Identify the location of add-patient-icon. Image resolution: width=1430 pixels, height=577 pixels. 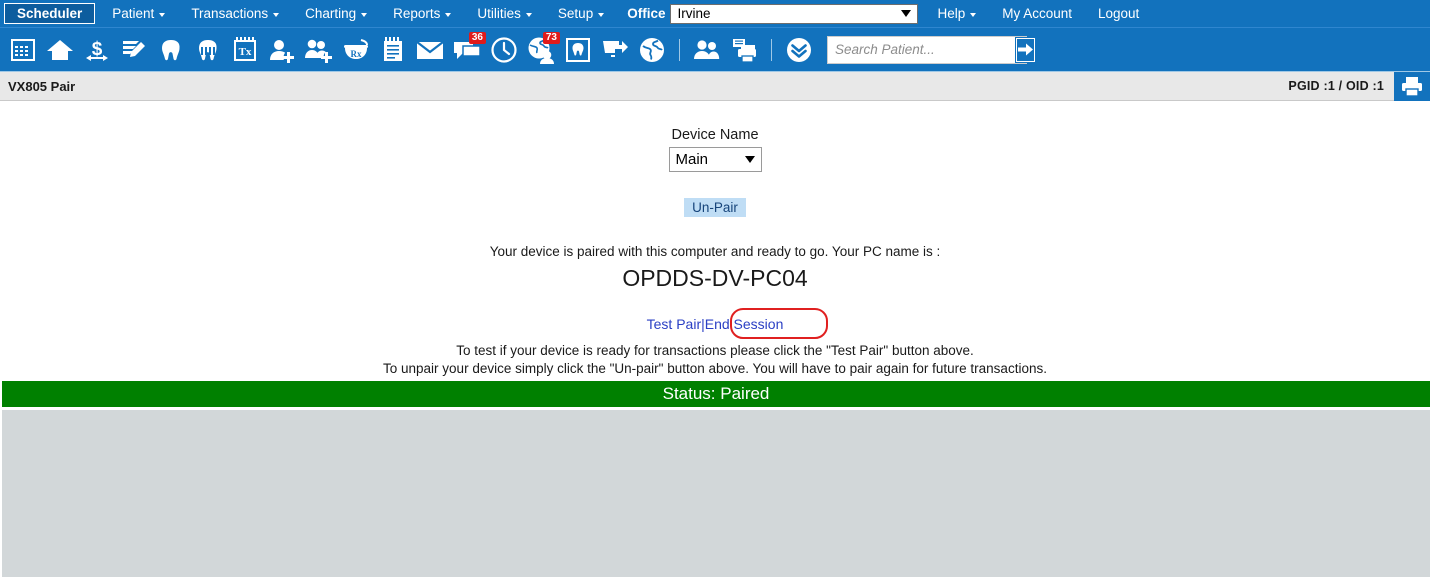
(282, 50).